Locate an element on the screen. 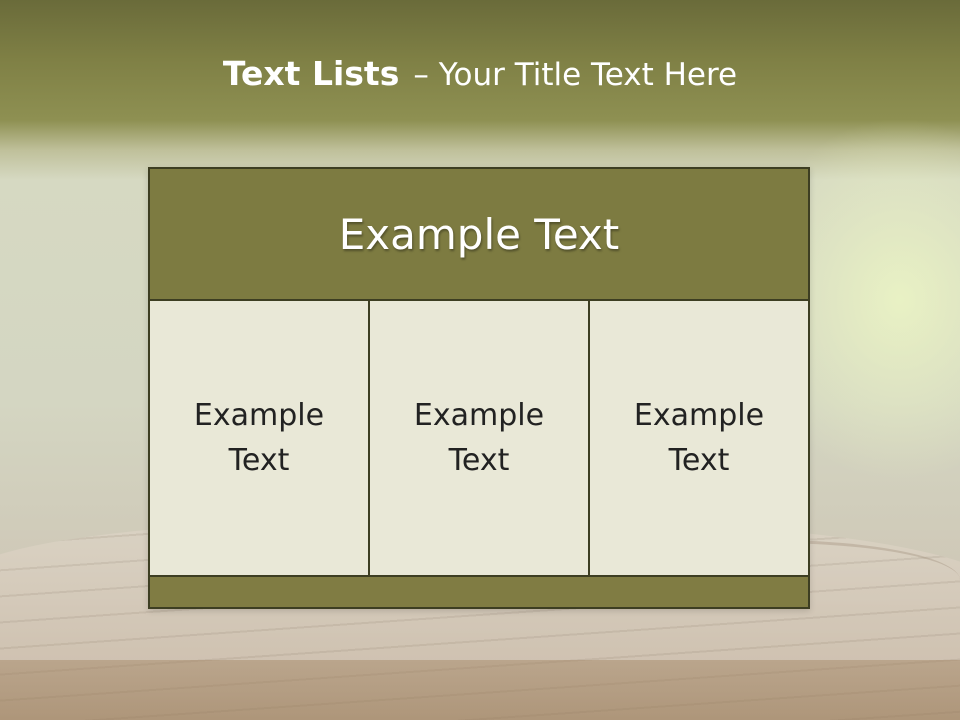 Image resolution: width=960 pixels, height=720 pixels. board-cell-2: Example Text is located at coordinates (479, 438).